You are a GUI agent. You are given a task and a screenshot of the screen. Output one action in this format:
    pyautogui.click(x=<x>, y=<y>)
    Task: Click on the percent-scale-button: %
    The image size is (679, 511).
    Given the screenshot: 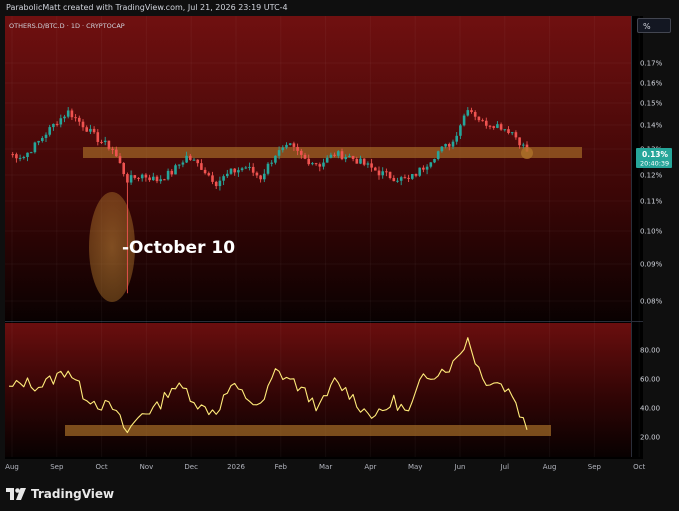 What is the action you would take?
    pyautogui.click(x=654, y=25)
    